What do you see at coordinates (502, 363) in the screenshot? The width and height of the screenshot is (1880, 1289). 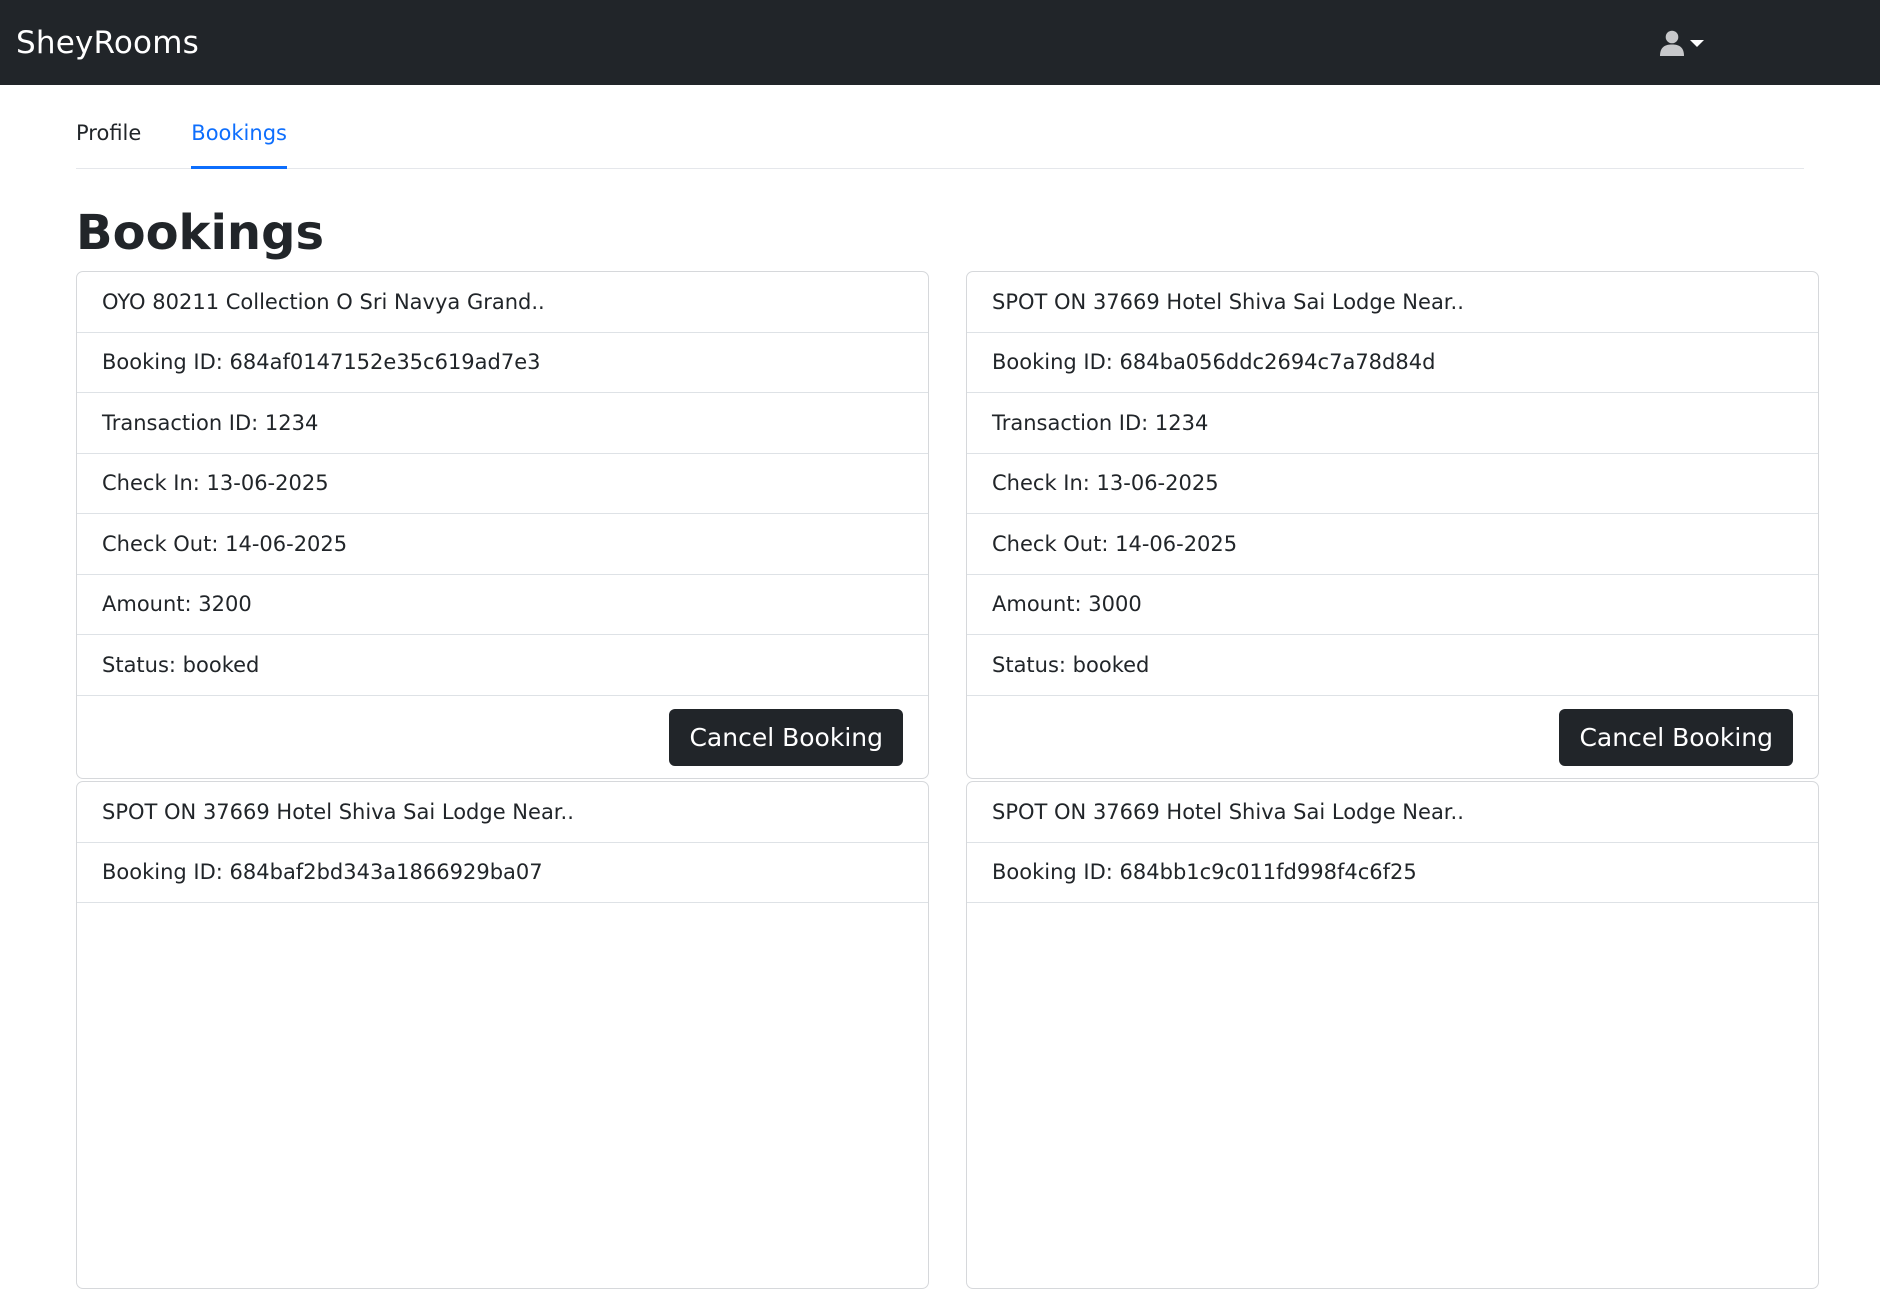 I see `booking-id: Booking ID: 684af0147152e35c619ad7e3` at bounding box center [502, 363].